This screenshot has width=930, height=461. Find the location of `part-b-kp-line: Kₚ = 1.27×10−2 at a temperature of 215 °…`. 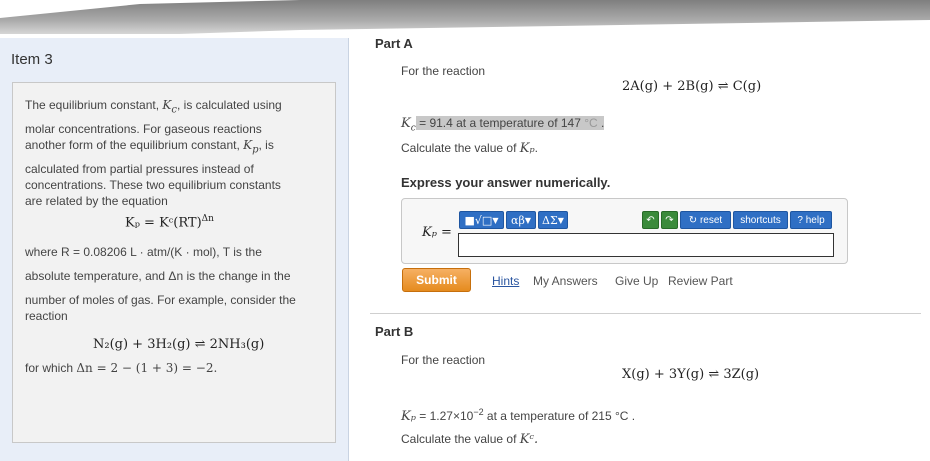

part-b-kp-line: Kₚ = 1.27×10−2 at a temperature of 215 °… is located at coordinates (518, 415).